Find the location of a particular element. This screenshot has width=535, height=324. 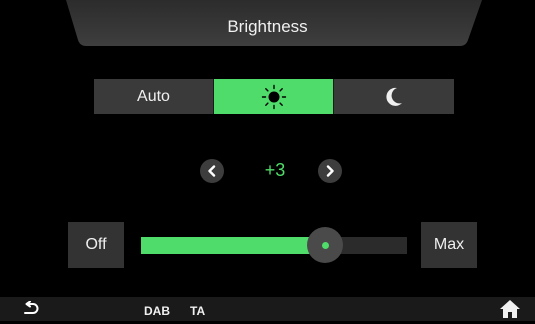

auto-mode-button: Auto is located at coordinates (154, 96).